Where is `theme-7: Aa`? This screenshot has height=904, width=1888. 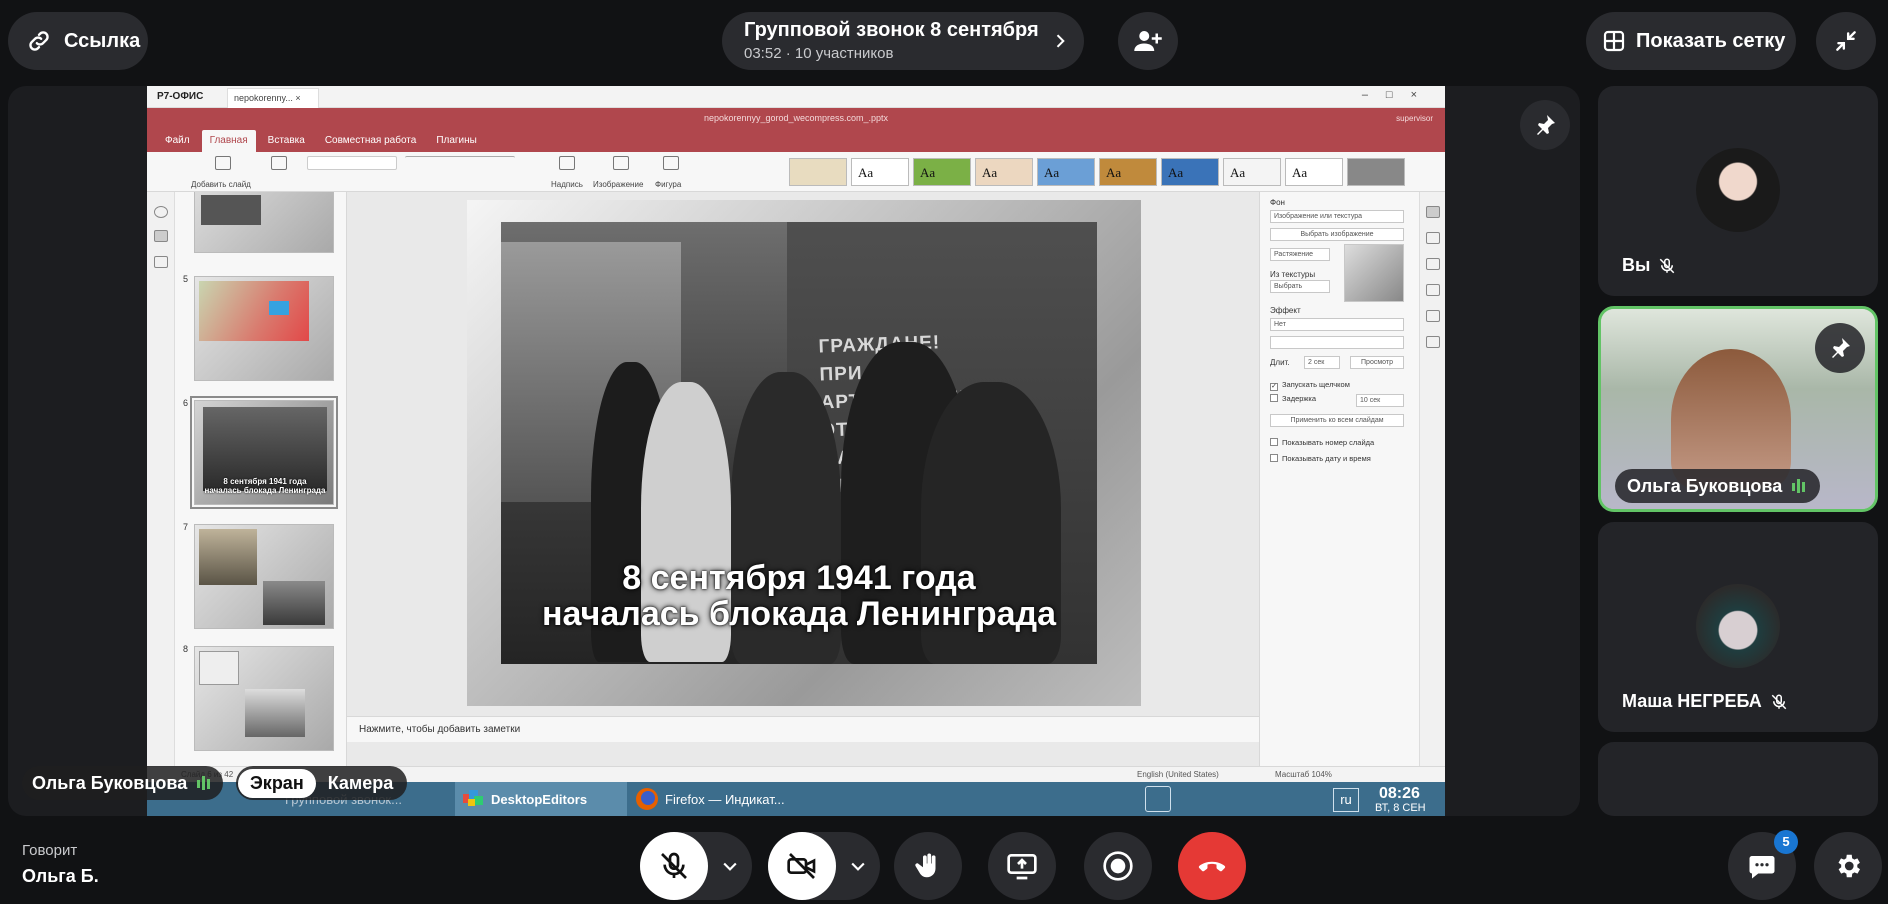
theme-7: Aa is located at coordinates (1190, 172).